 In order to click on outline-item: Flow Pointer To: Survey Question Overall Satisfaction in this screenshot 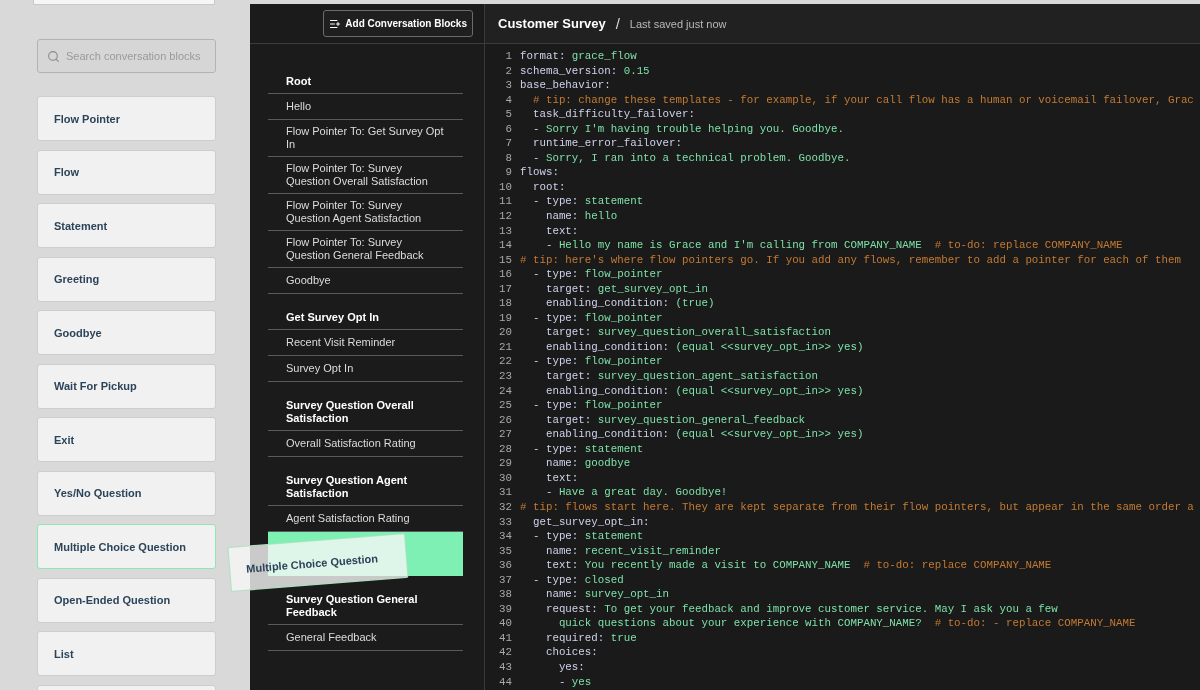, I will do `click(365, 175)`.